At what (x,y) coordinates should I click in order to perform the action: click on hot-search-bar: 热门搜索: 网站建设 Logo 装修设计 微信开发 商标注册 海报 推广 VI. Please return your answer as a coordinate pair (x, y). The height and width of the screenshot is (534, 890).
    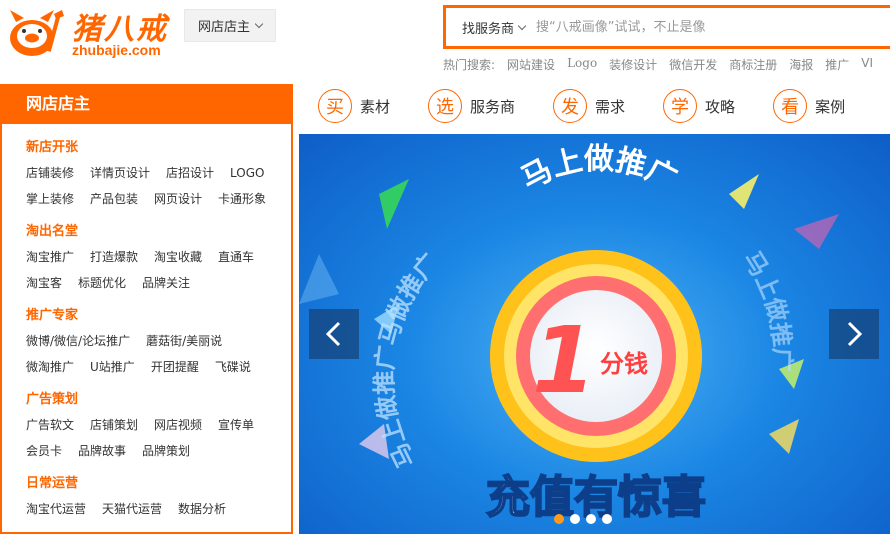
    Looking at the image, I should click on (658, 64).